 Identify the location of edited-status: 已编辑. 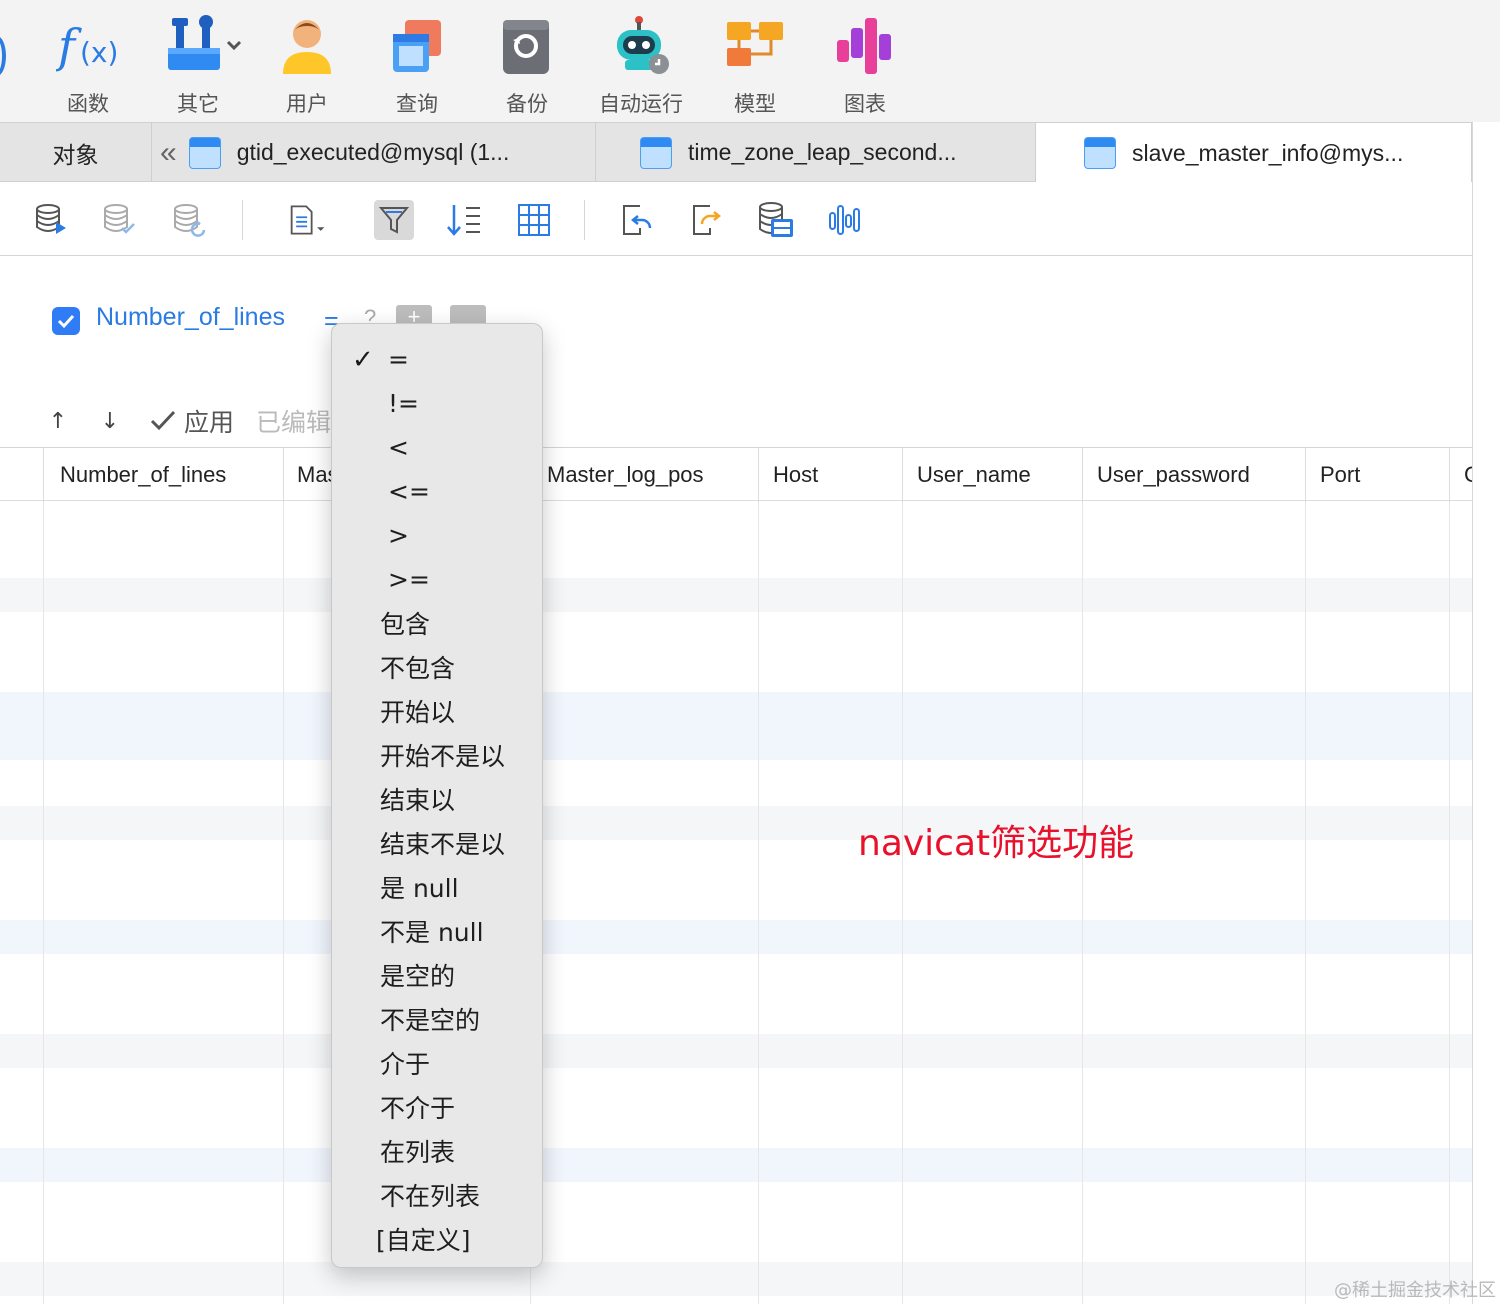
(294, 422).